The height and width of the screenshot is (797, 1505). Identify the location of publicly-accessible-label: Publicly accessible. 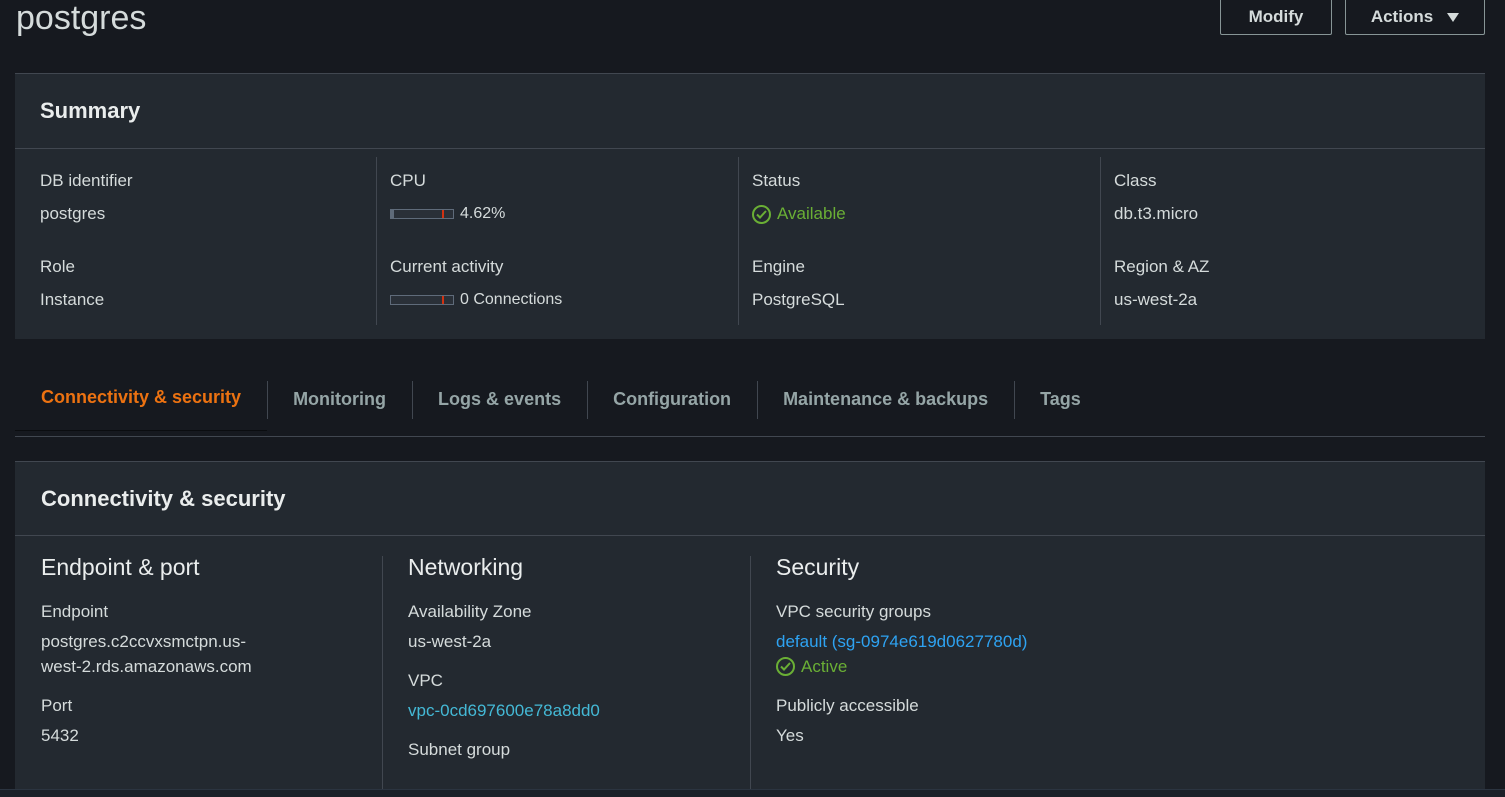
(847, 705).